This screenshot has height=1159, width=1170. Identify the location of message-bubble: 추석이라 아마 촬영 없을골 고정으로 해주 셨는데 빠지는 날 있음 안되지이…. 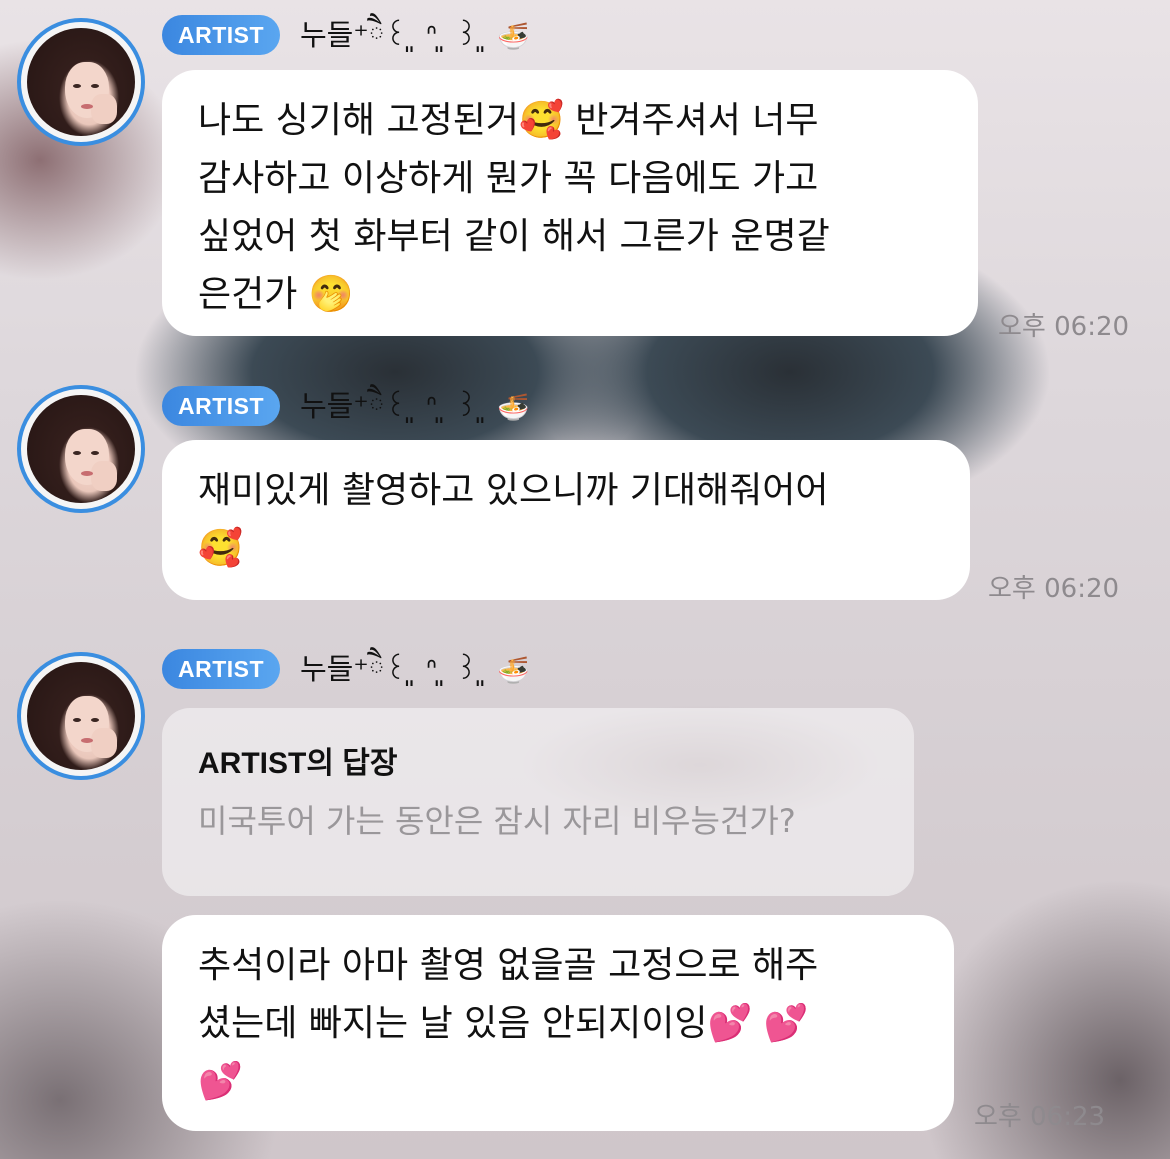
(558, 1023).